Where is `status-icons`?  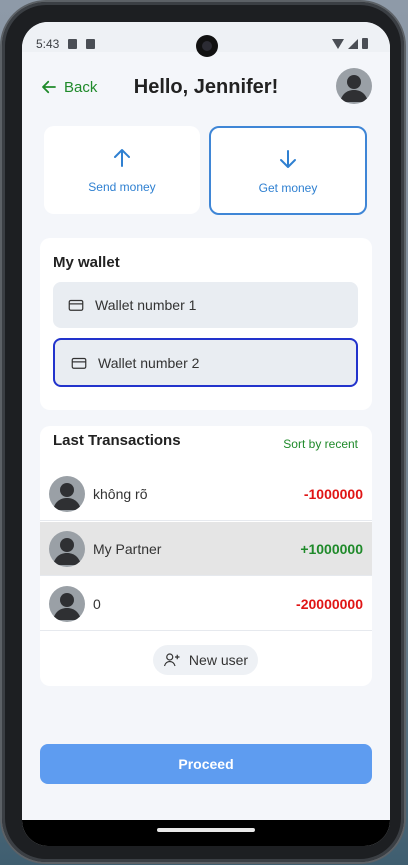
status-icons is located at coordinates (350, 43).